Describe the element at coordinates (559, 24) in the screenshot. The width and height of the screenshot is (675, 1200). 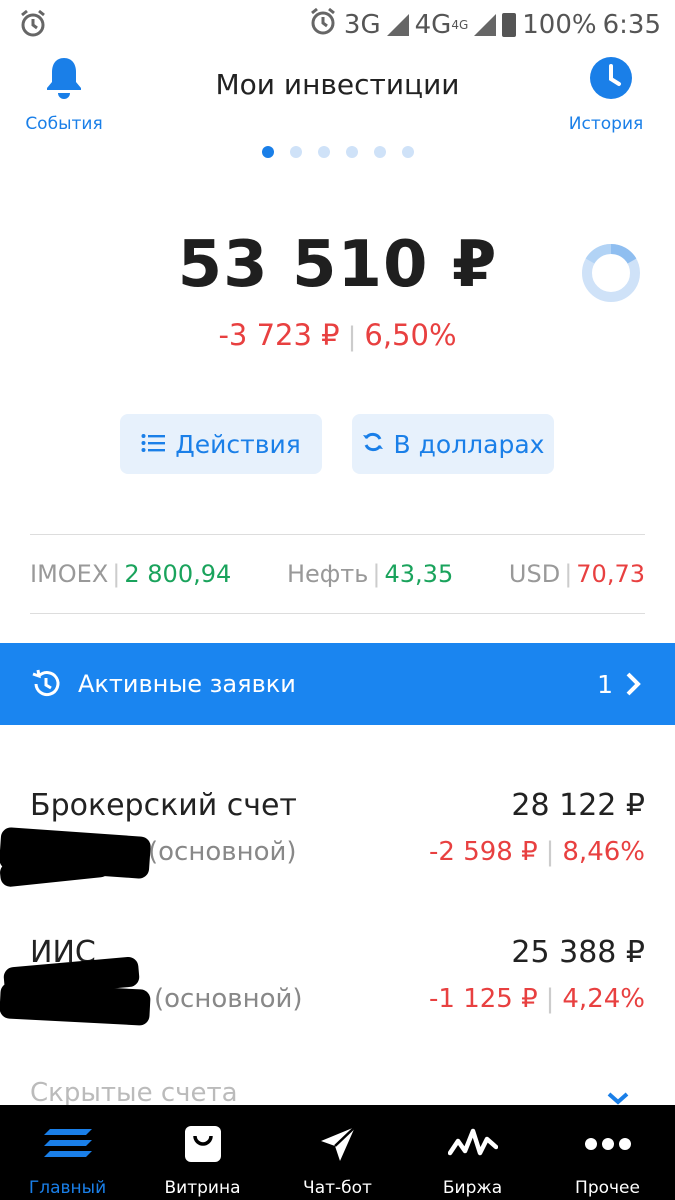
I see `battery-level: 100%` at that location.